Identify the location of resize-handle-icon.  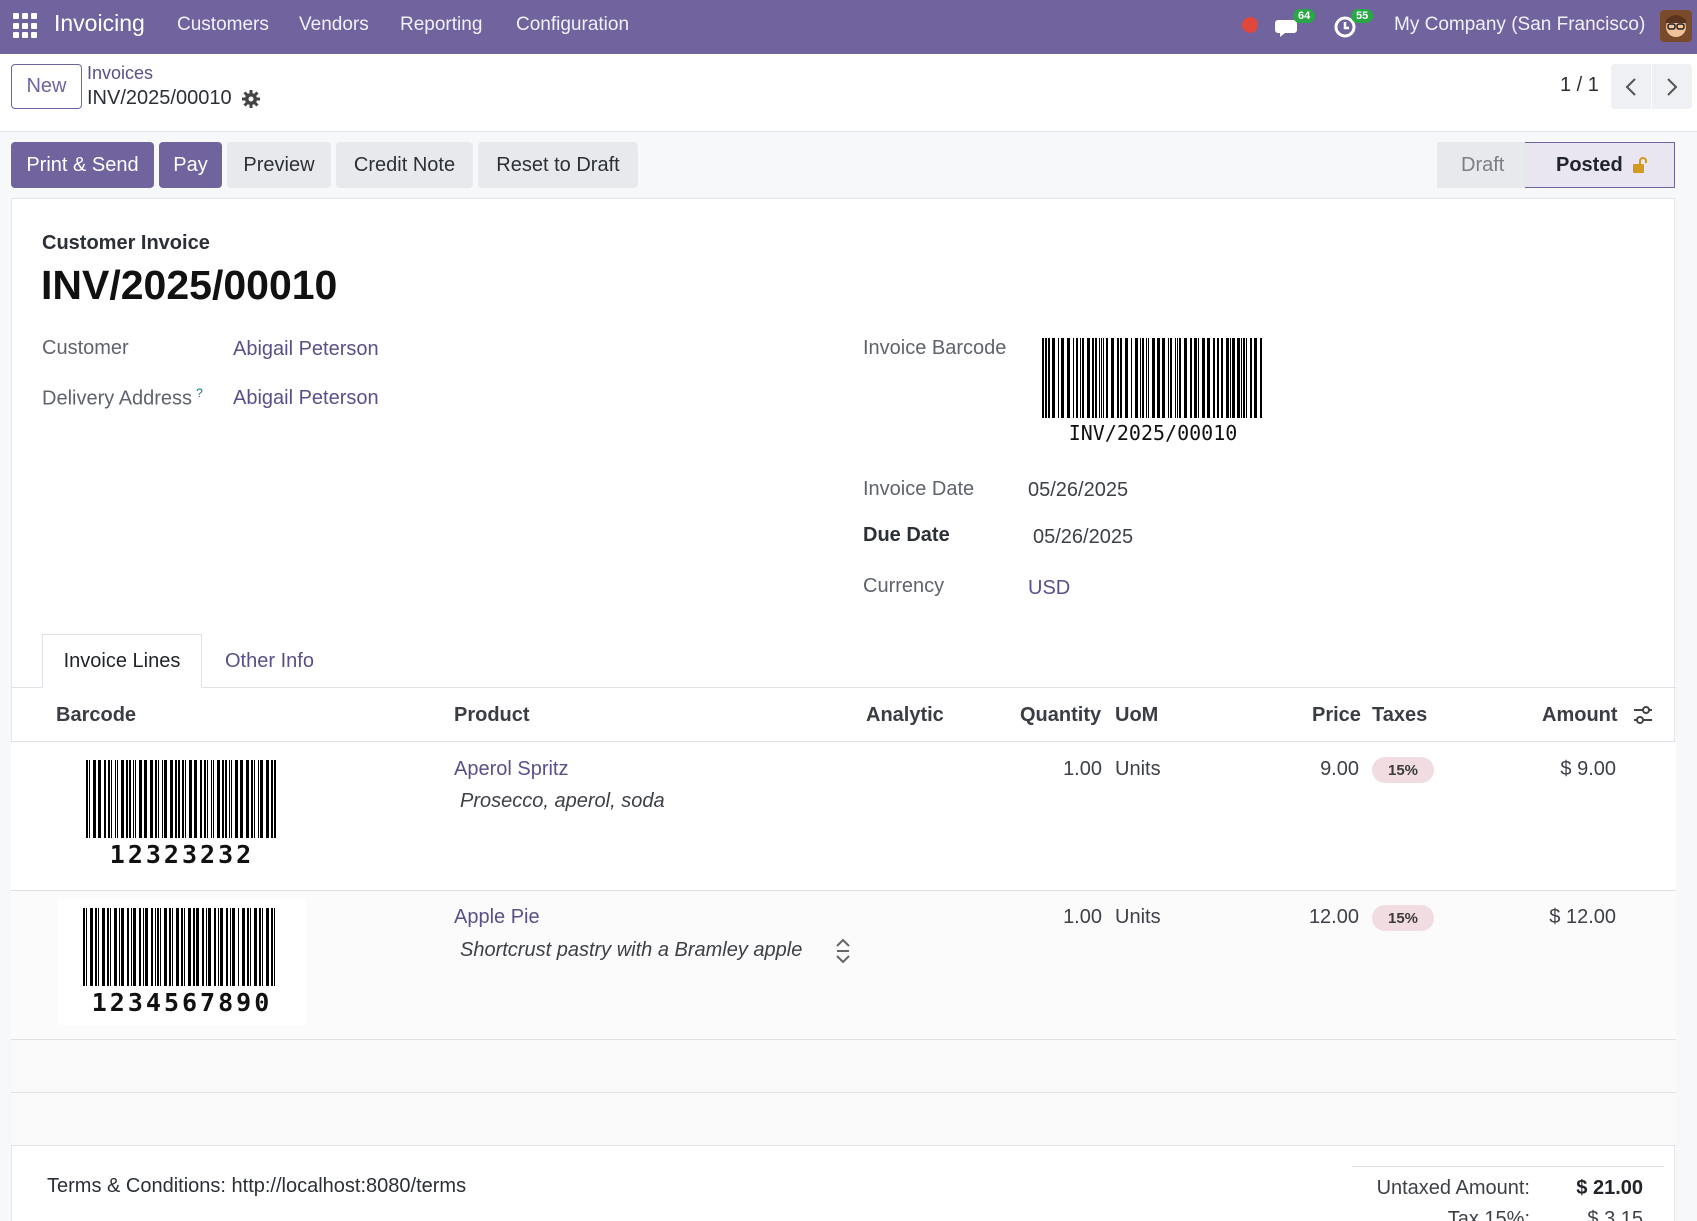
(843, 951).